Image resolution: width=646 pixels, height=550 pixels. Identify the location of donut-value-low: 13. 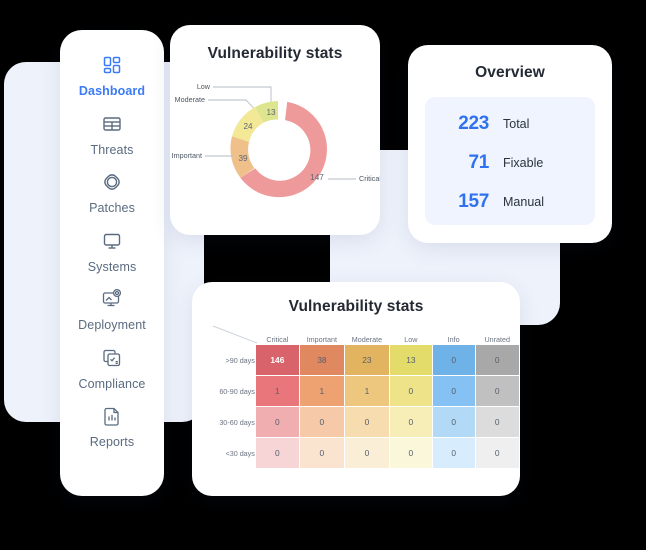
(271, 112).